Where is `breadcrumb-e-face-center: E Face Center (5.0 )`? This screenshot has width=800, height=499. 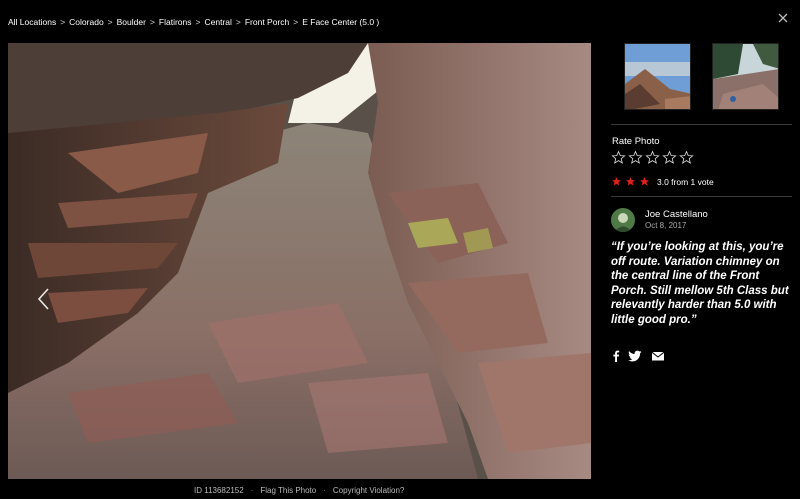 breadcrumb-e-face-center: E Face Center (5.0 ) is located at coordinates (340, 22).